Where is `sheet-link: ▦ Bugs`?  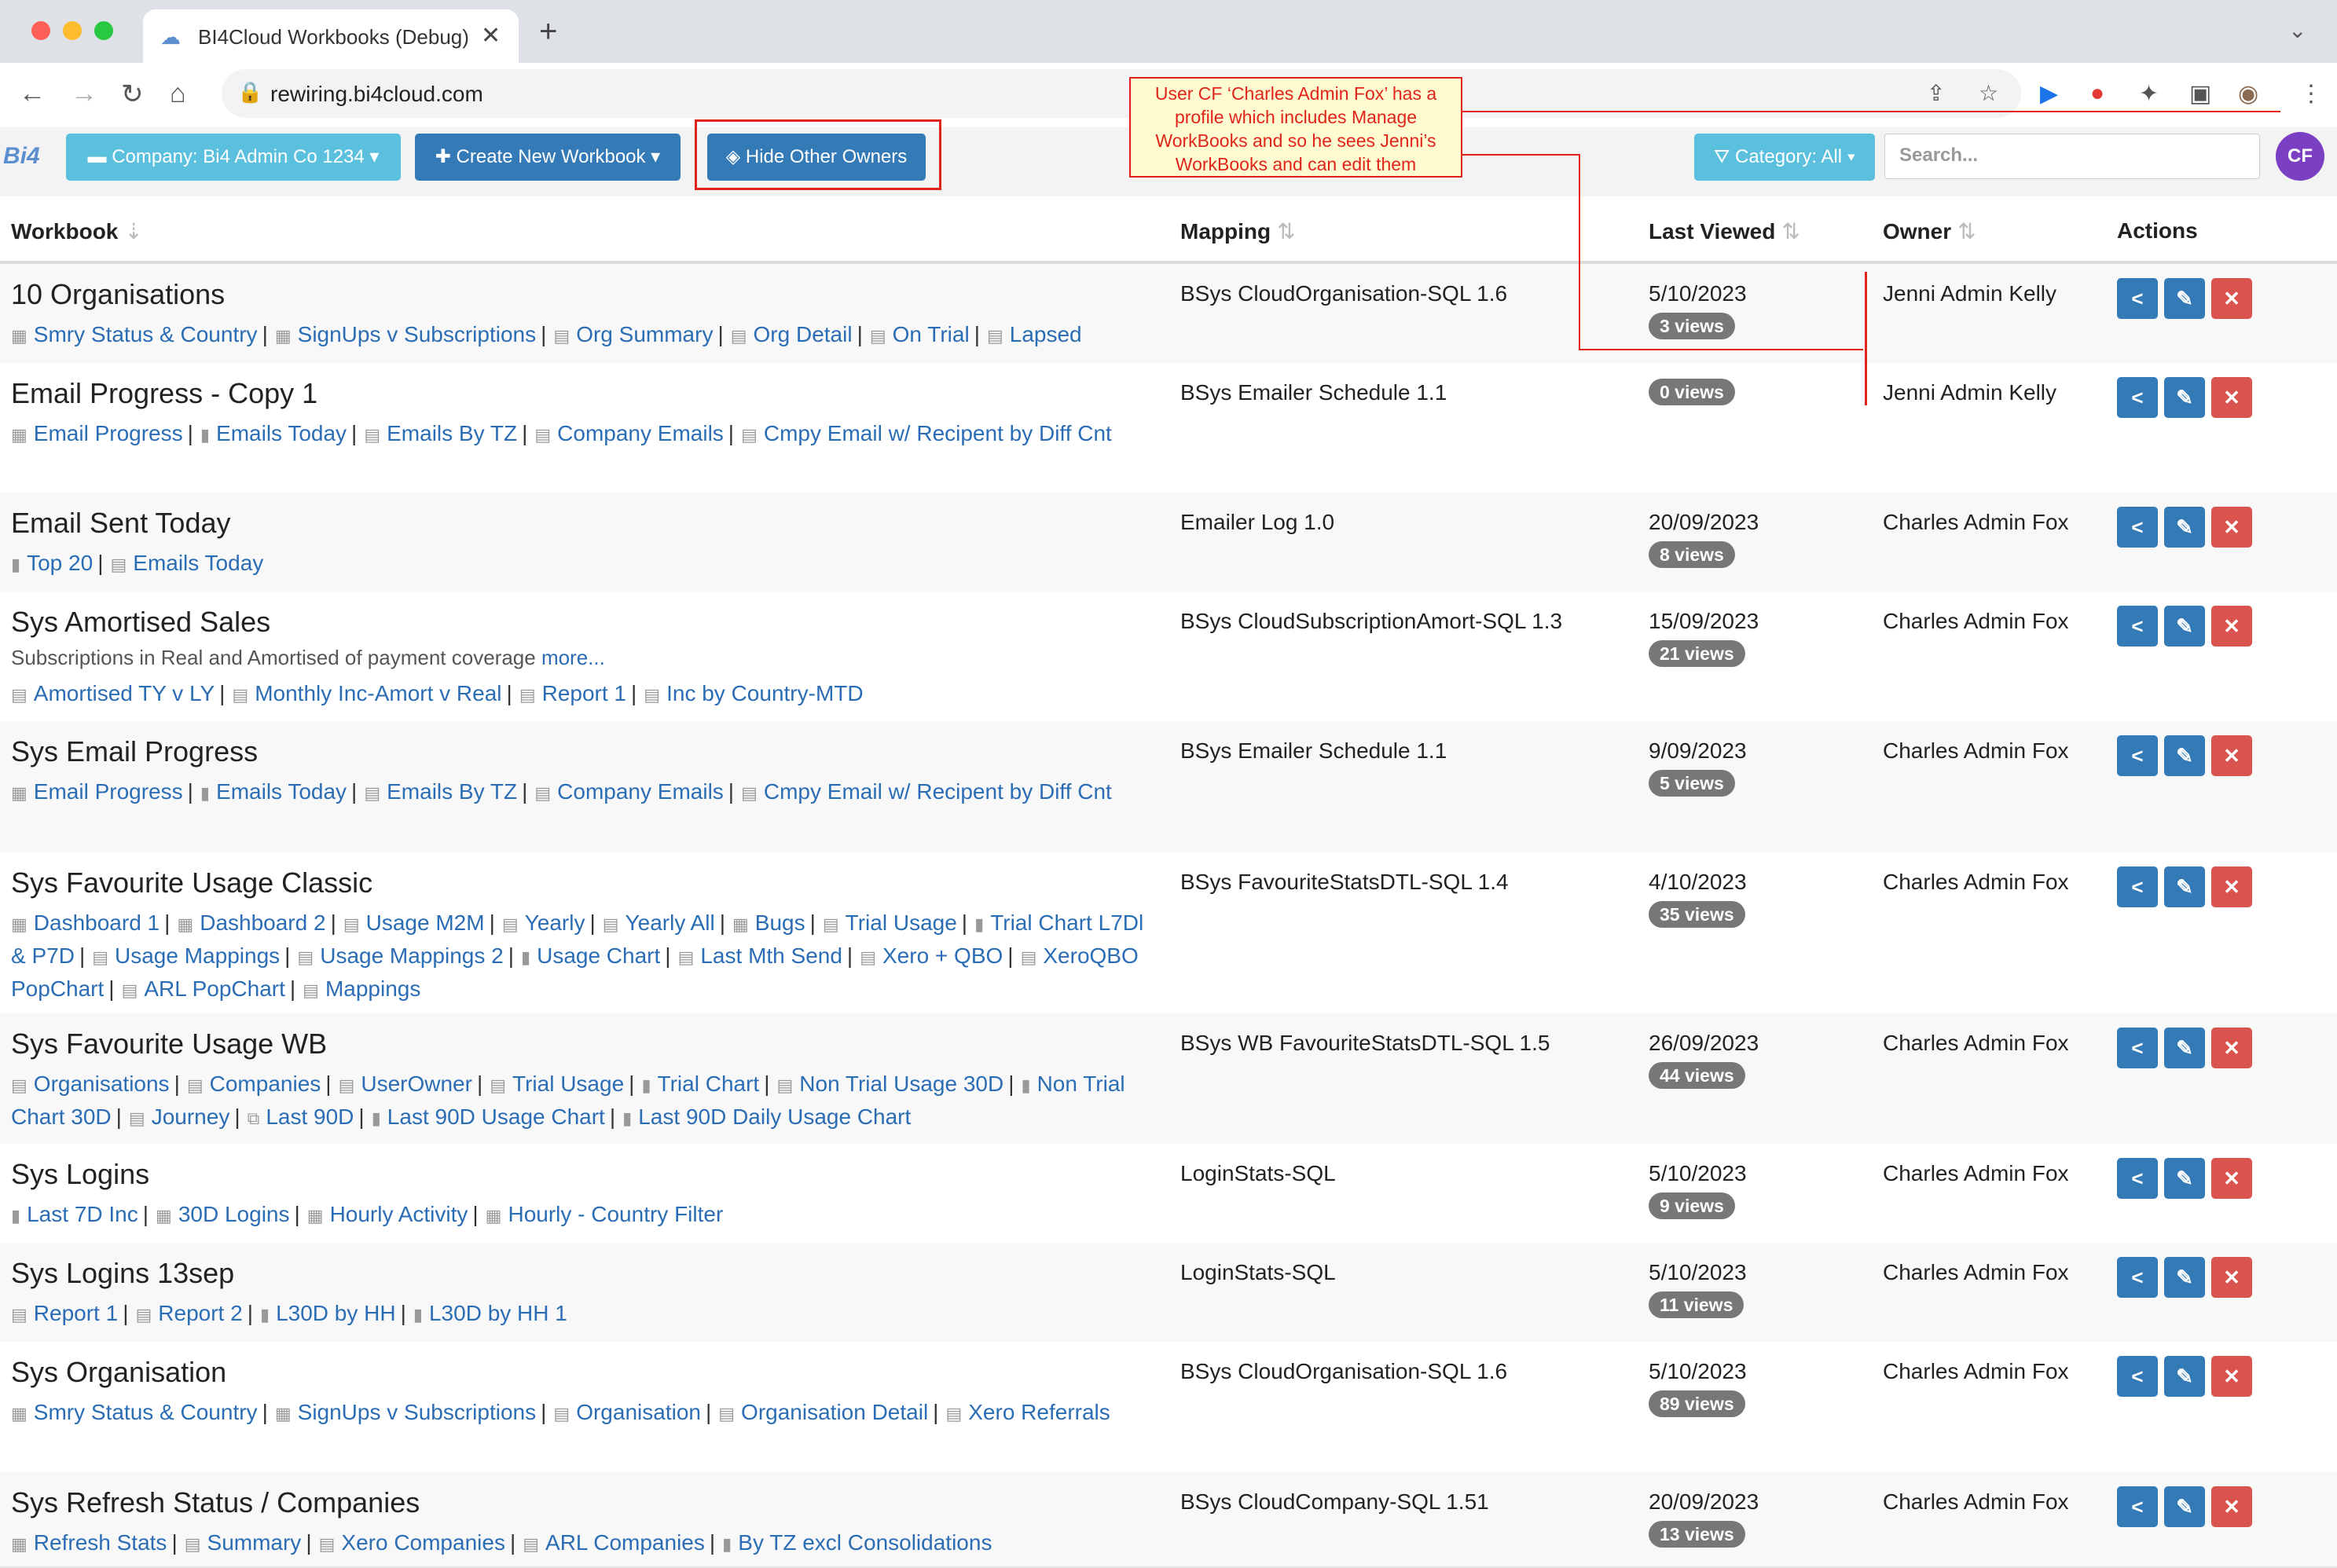
sheet-link: ▦ Bugs is located at coordinates (768, 923).